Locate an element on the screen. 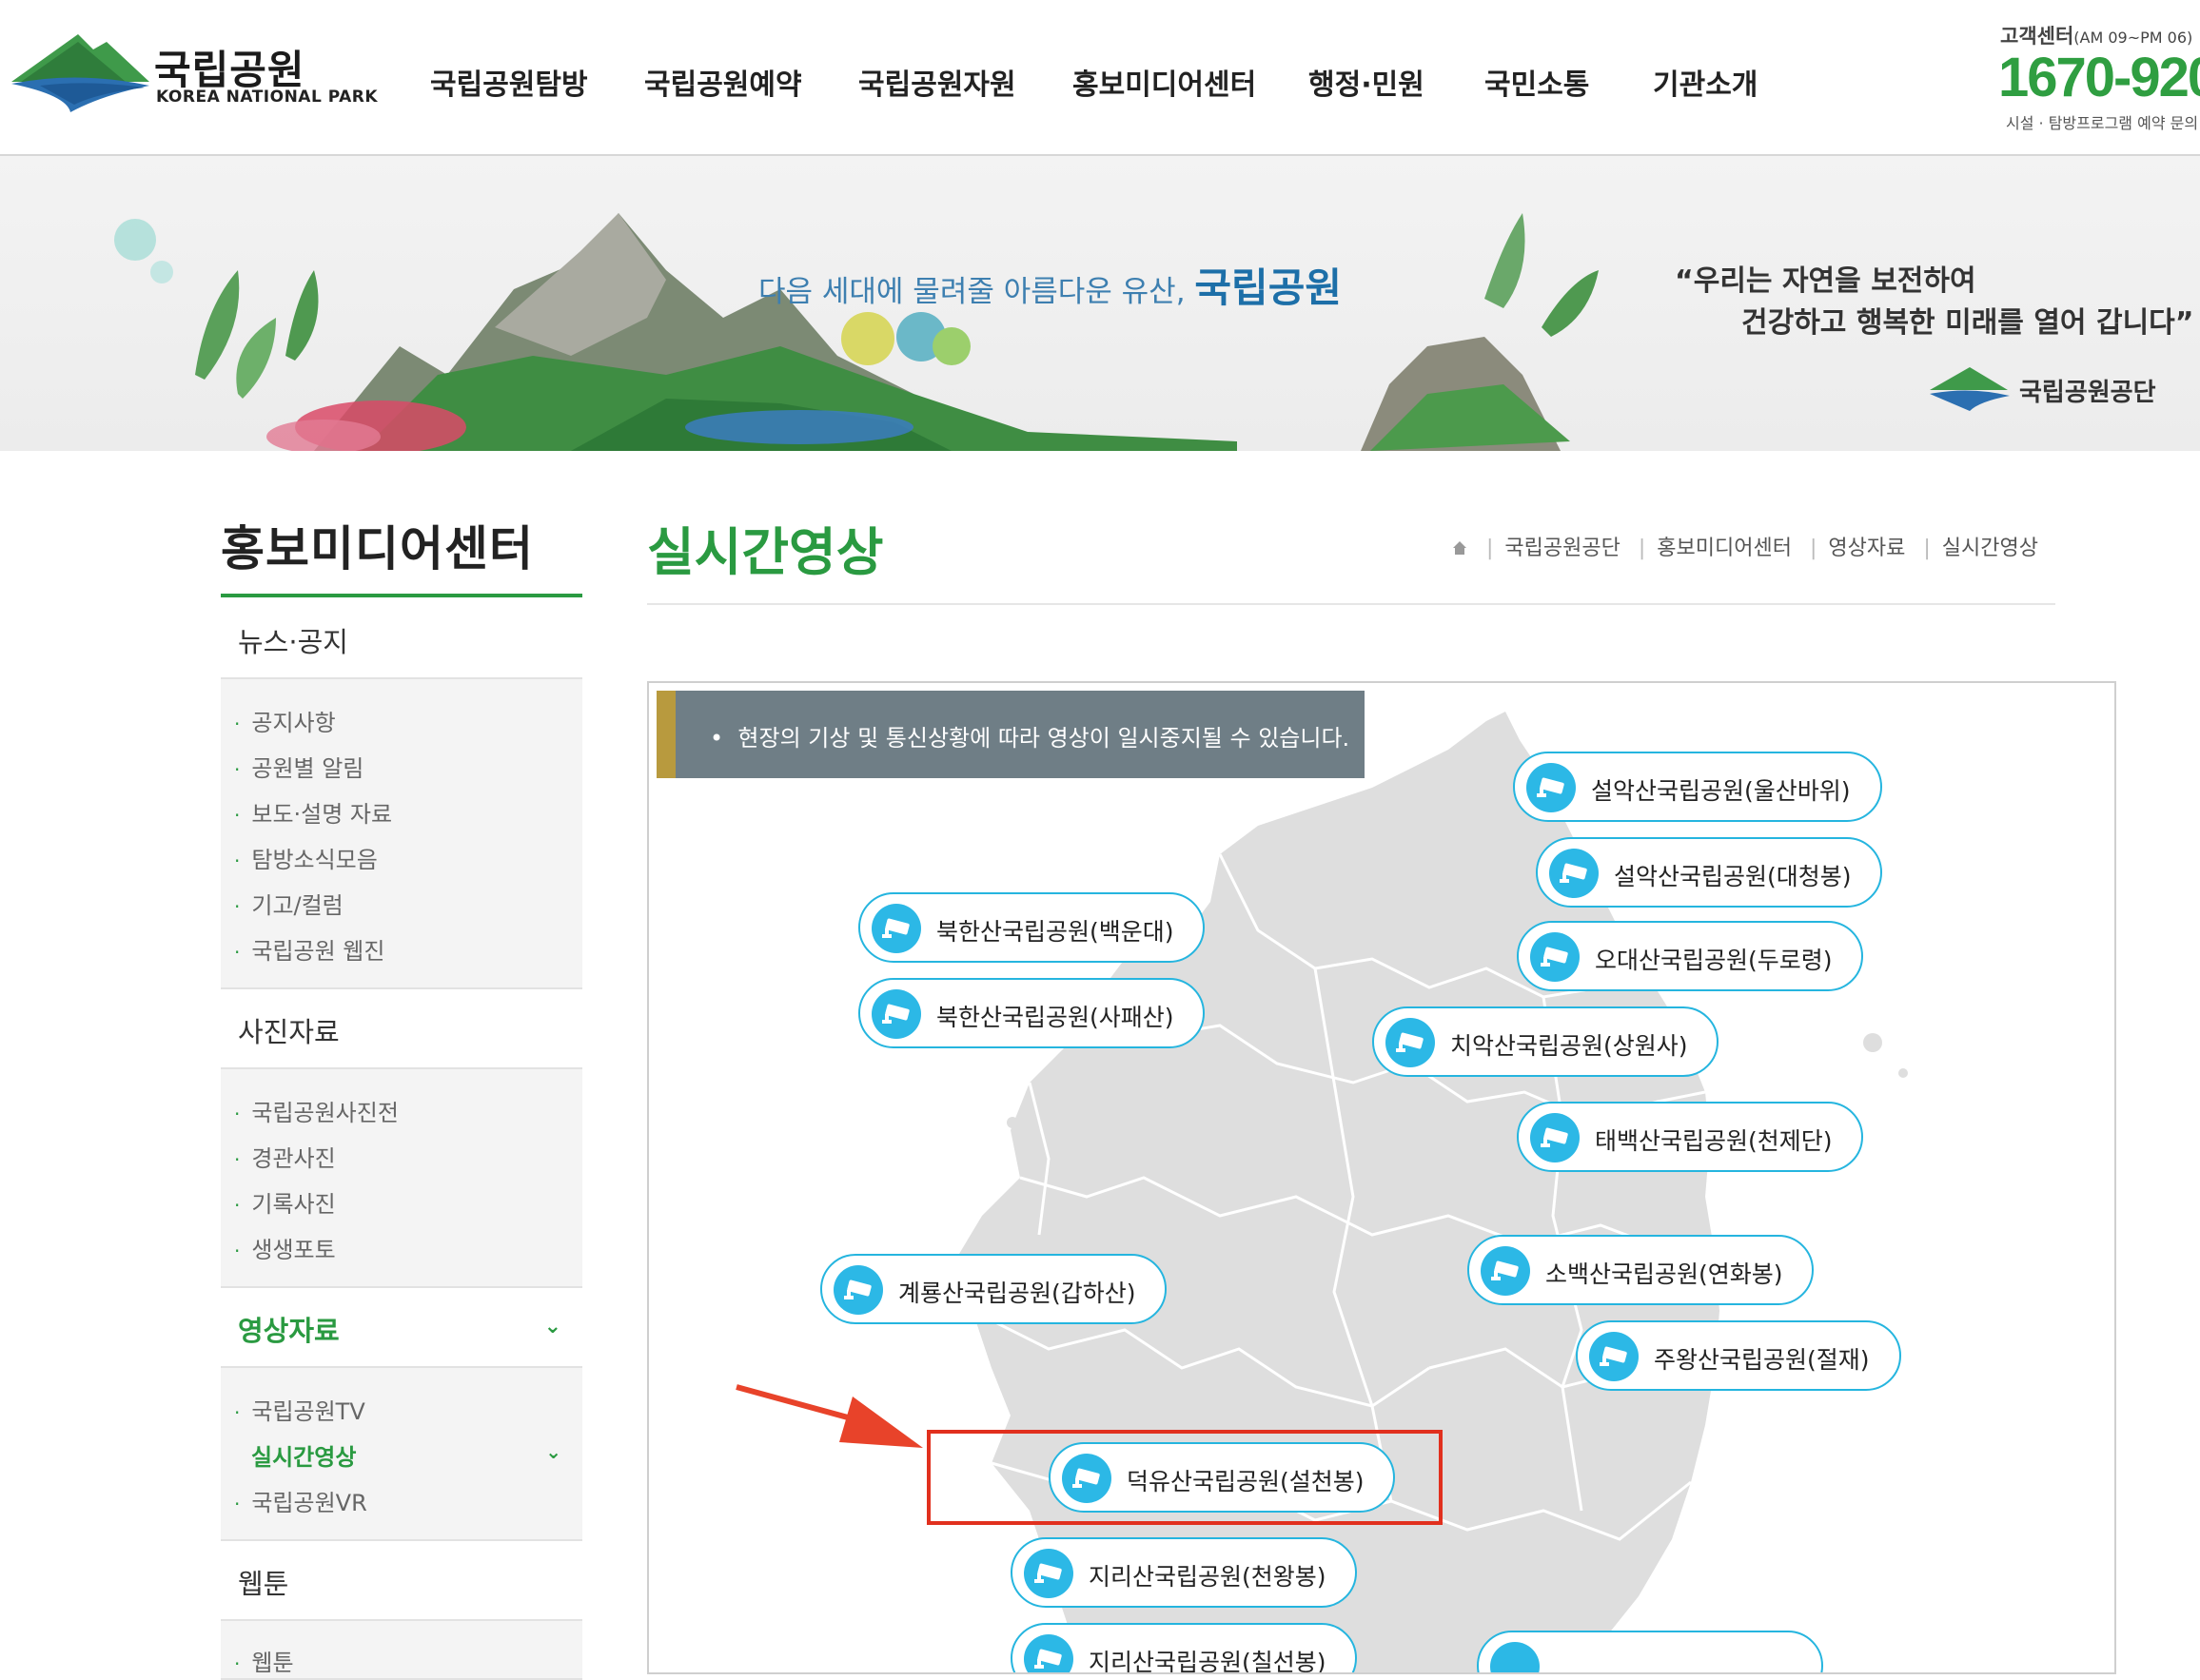  park-cam-chiaksan-sangwonsa: 치악산국립공원(상원사) is located at coordinates (1546, 1041).